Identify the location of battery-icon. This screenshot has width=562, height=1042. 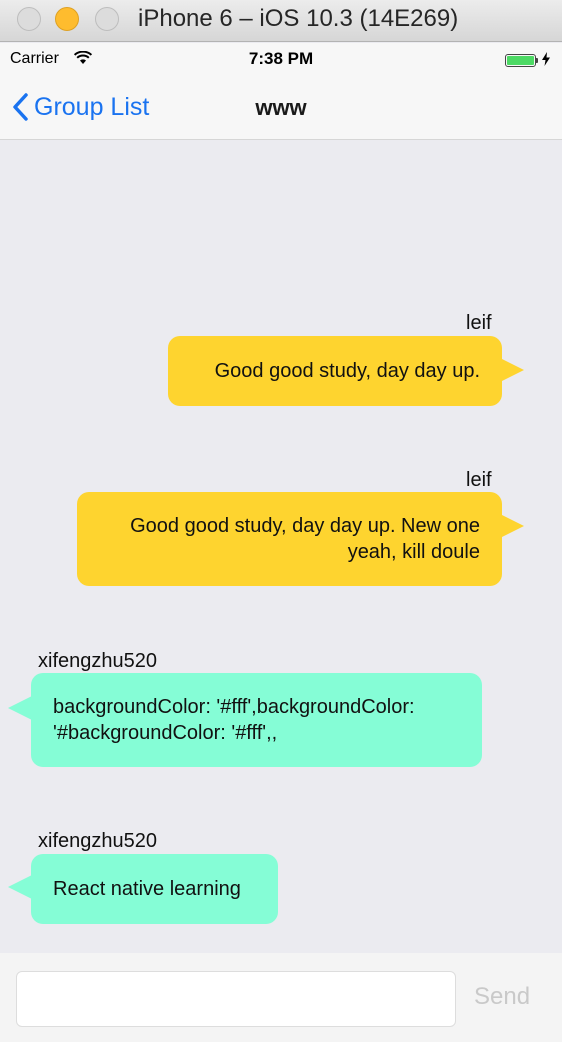
(520, 60).